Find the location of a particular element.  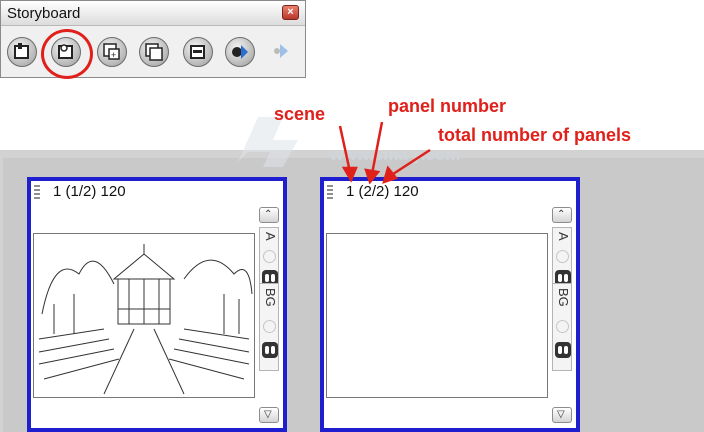

delete-panel-icon is located at coordinates (198, 52).